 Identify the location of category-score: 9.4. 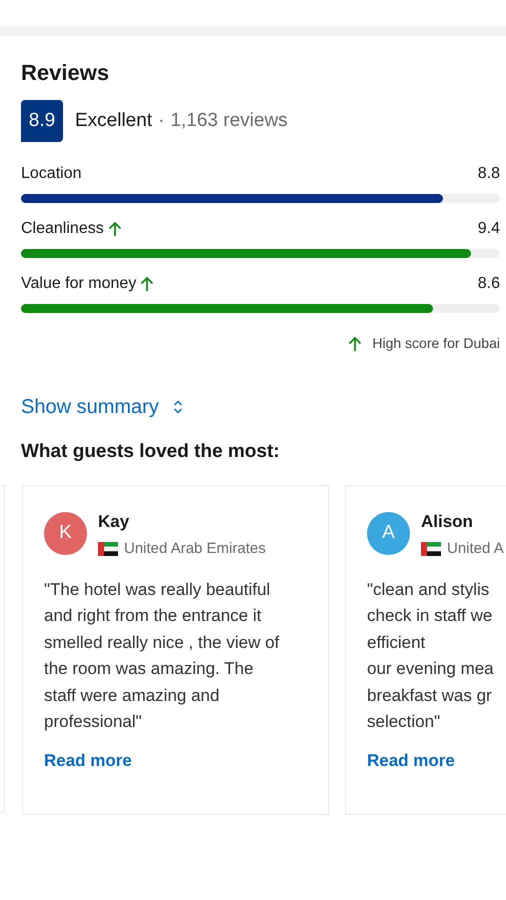
(489, 229).